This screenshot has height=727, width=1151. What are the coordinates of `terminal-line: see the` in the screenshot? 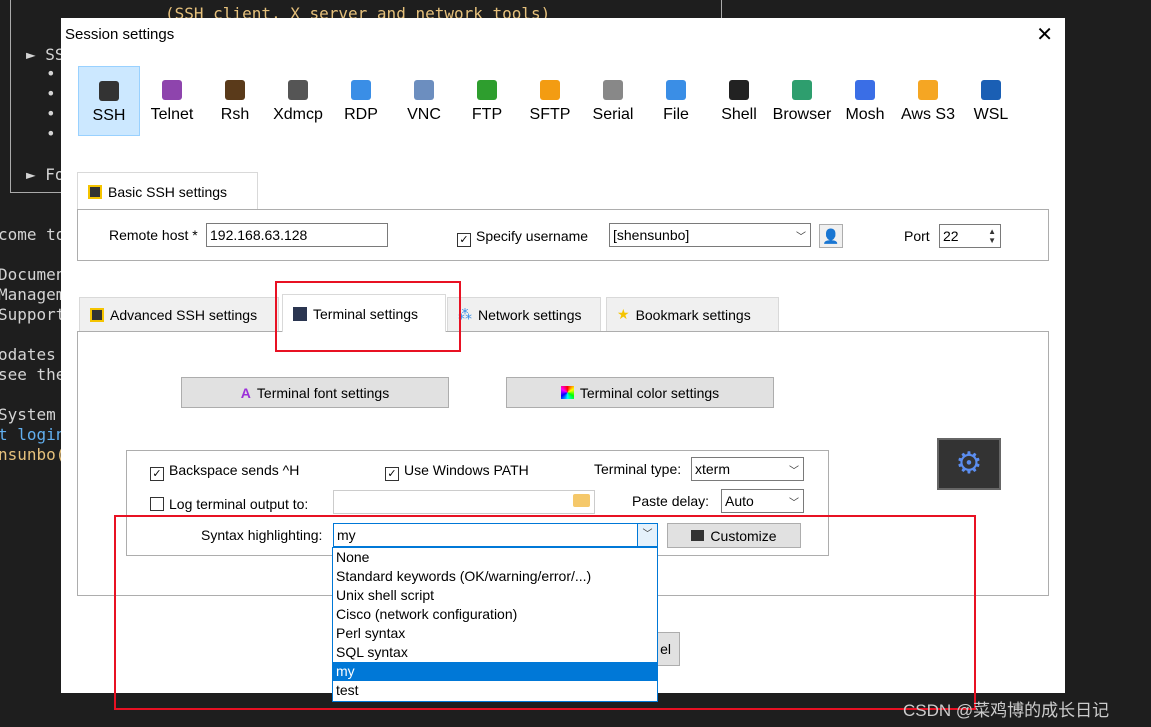 It's located at (33, 374).